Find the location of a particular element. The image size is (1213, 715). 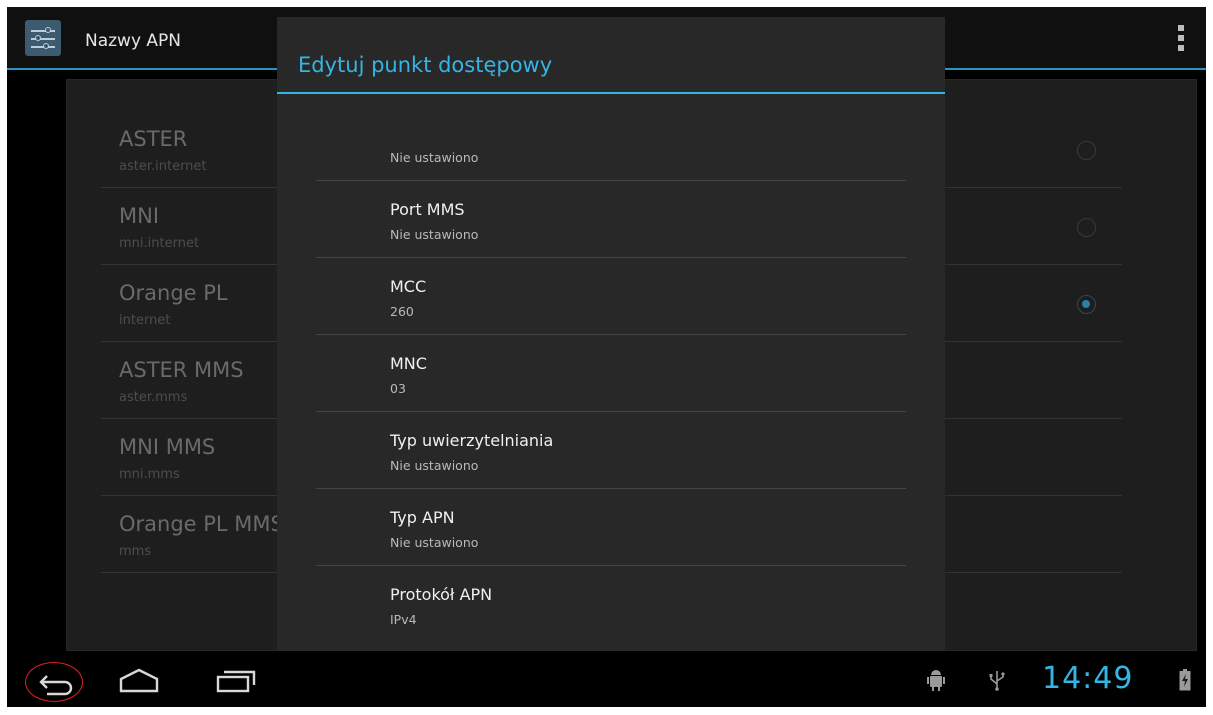

back-icon is located at coordinates (55, 684).